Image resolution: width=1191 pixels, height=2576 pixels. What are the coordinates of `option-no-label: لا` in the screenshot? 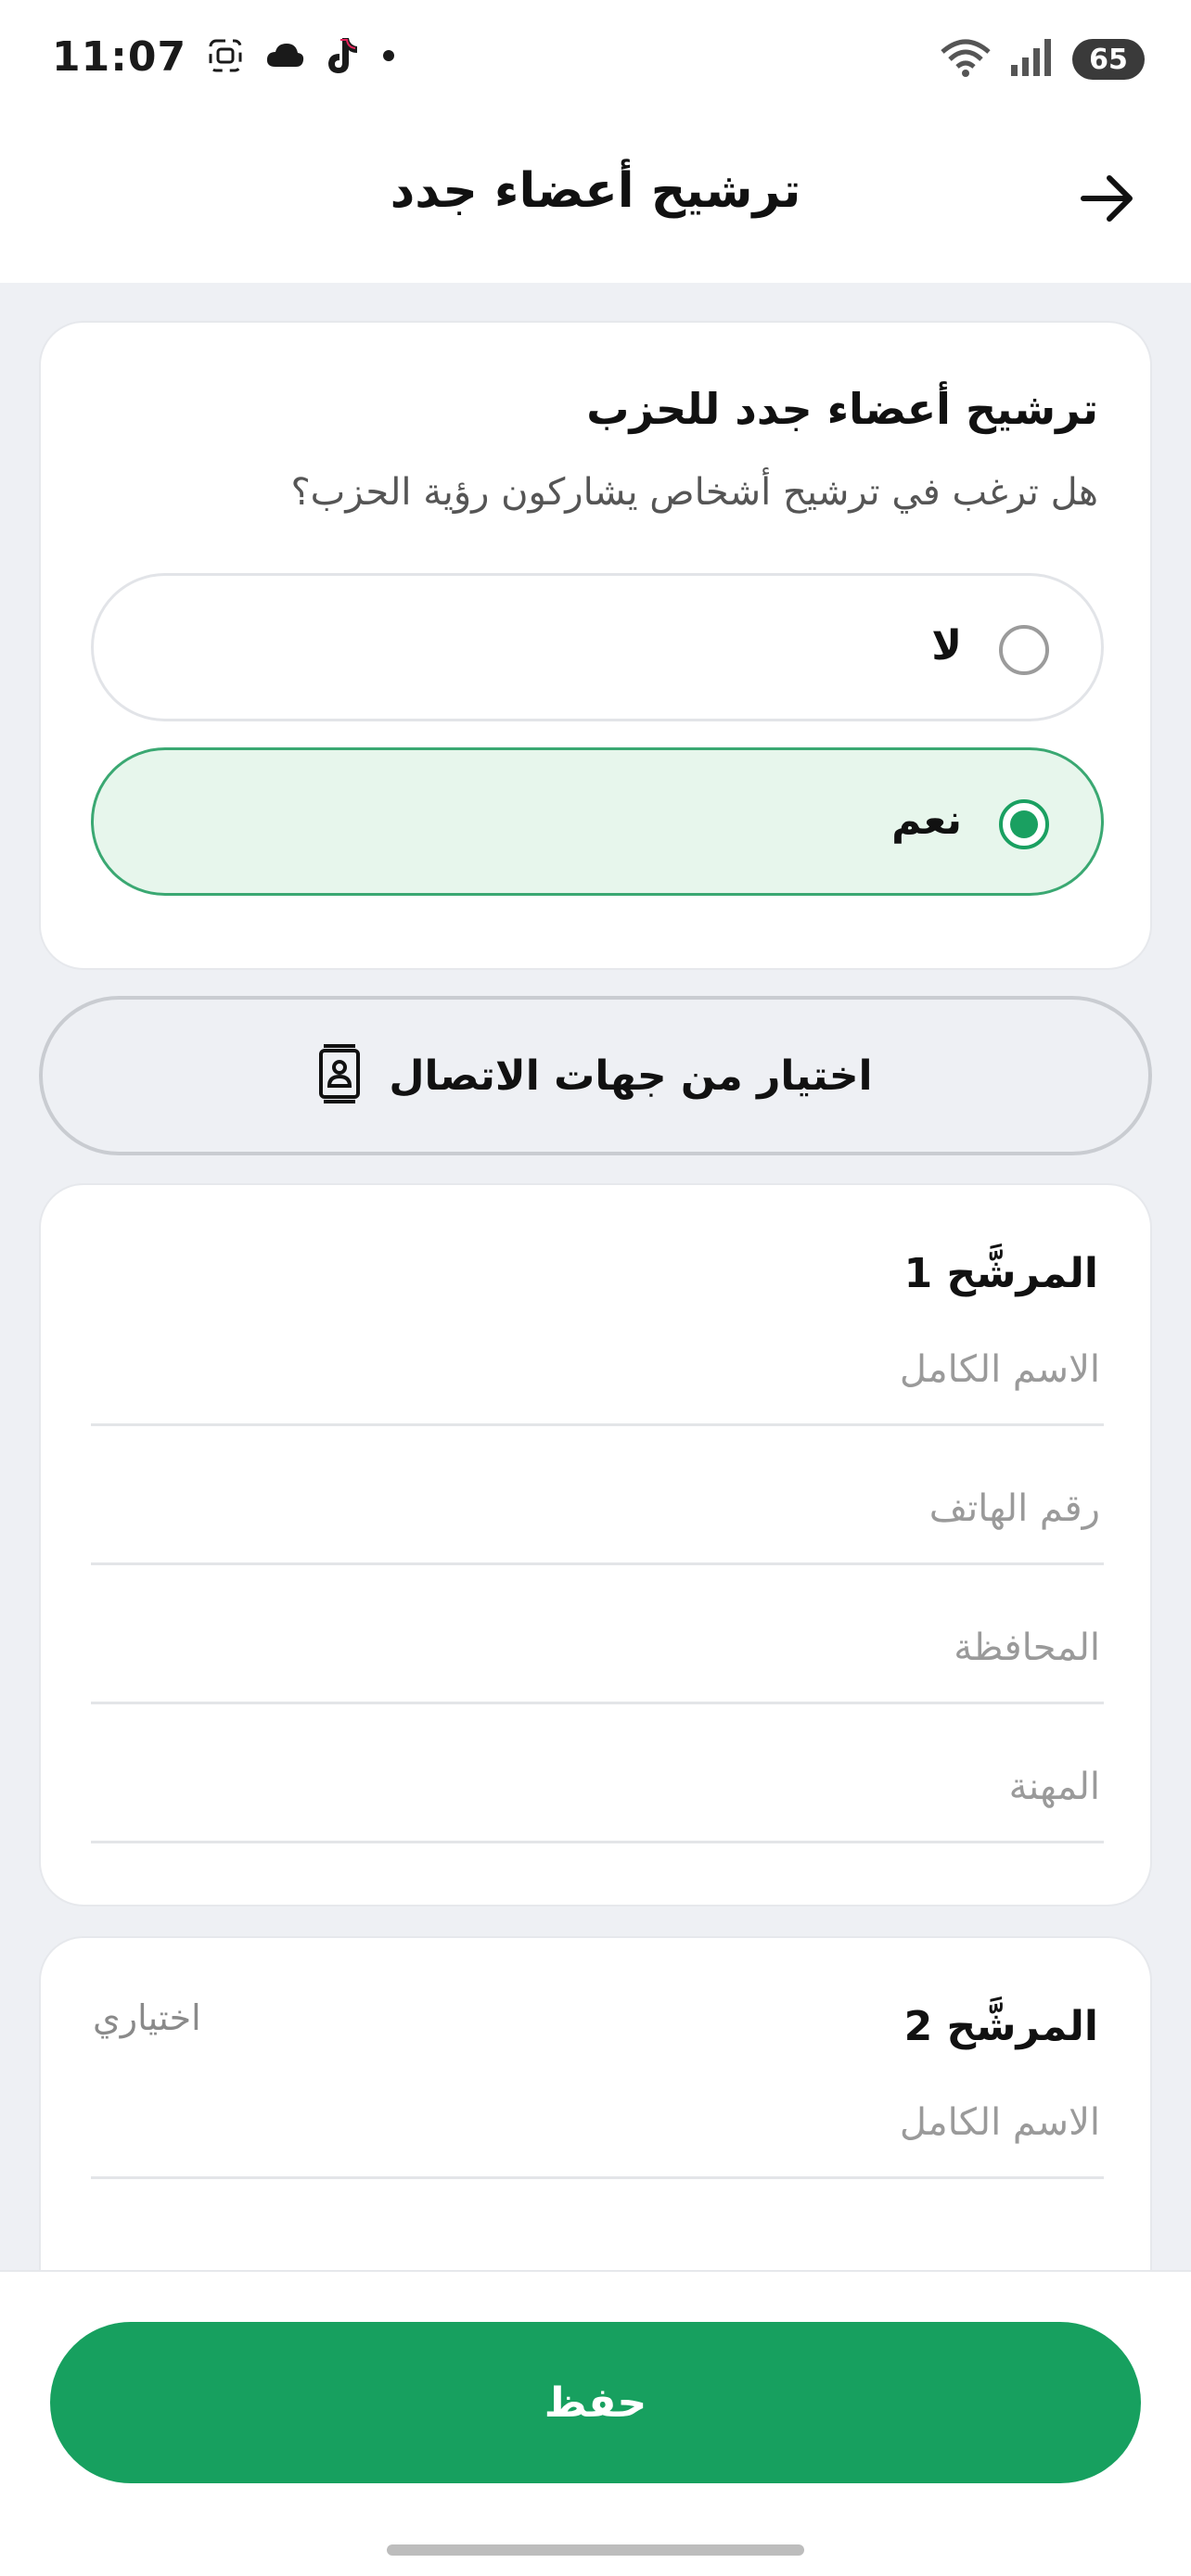 It's located at (946, 646).